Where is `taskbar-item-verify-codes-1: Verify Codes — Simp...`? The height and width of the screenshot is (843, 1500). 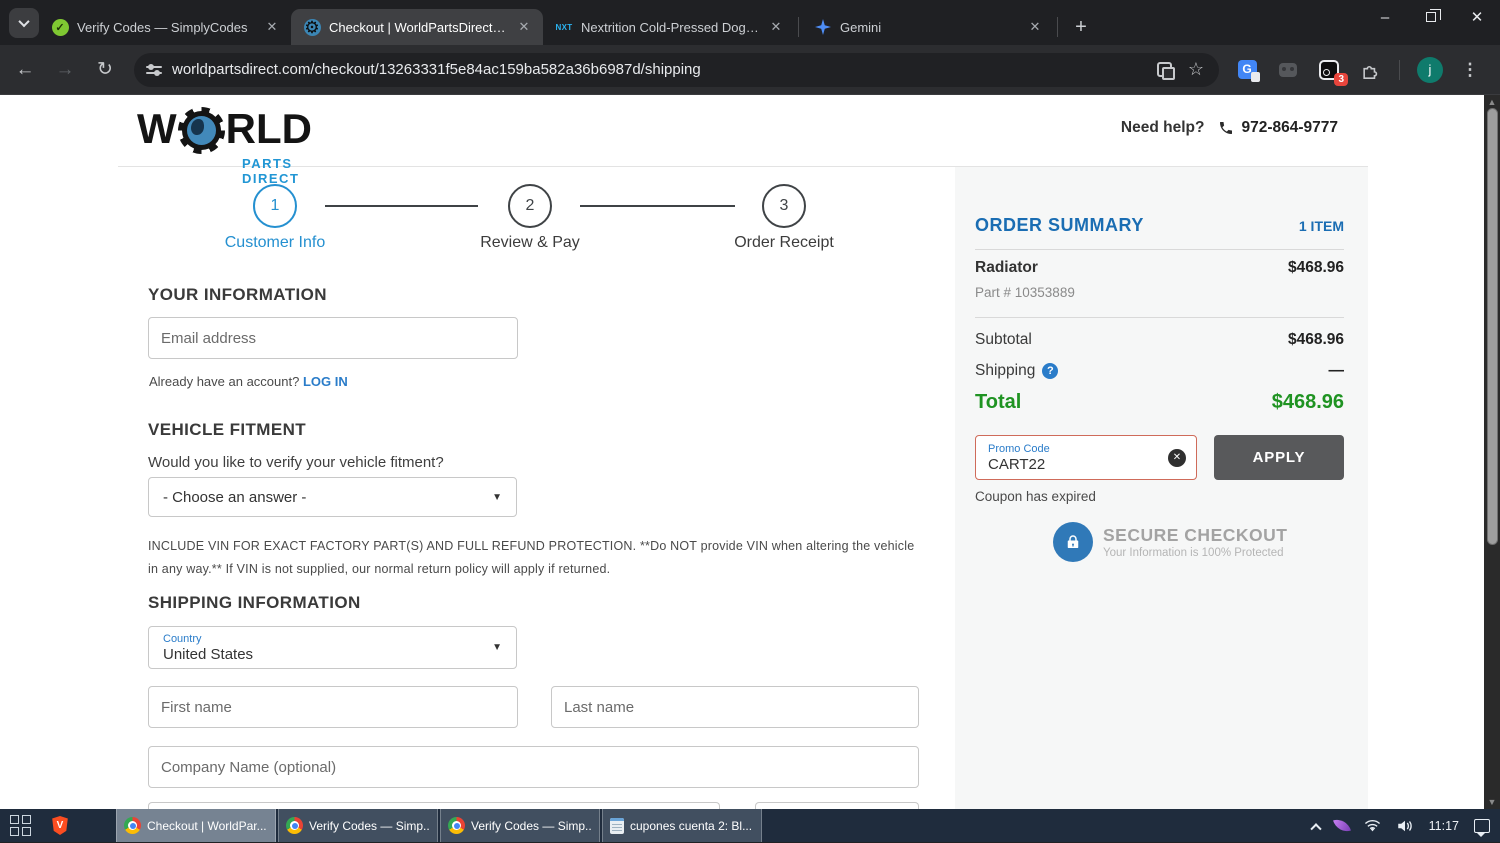
taskbar-item-verify-codes-1: Verify Codes — Simp... is located at coordinates (358, 825).